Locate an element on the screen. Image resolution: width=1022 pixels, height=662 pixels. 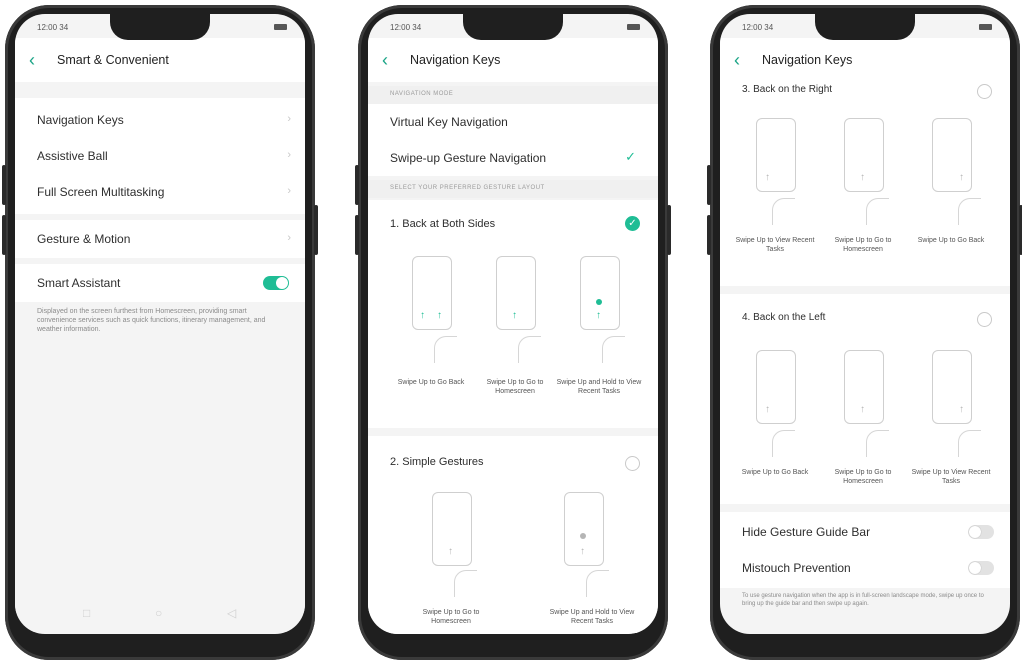
layout-label: 1. Back at Both Sides is located at coordinates (443, 224).